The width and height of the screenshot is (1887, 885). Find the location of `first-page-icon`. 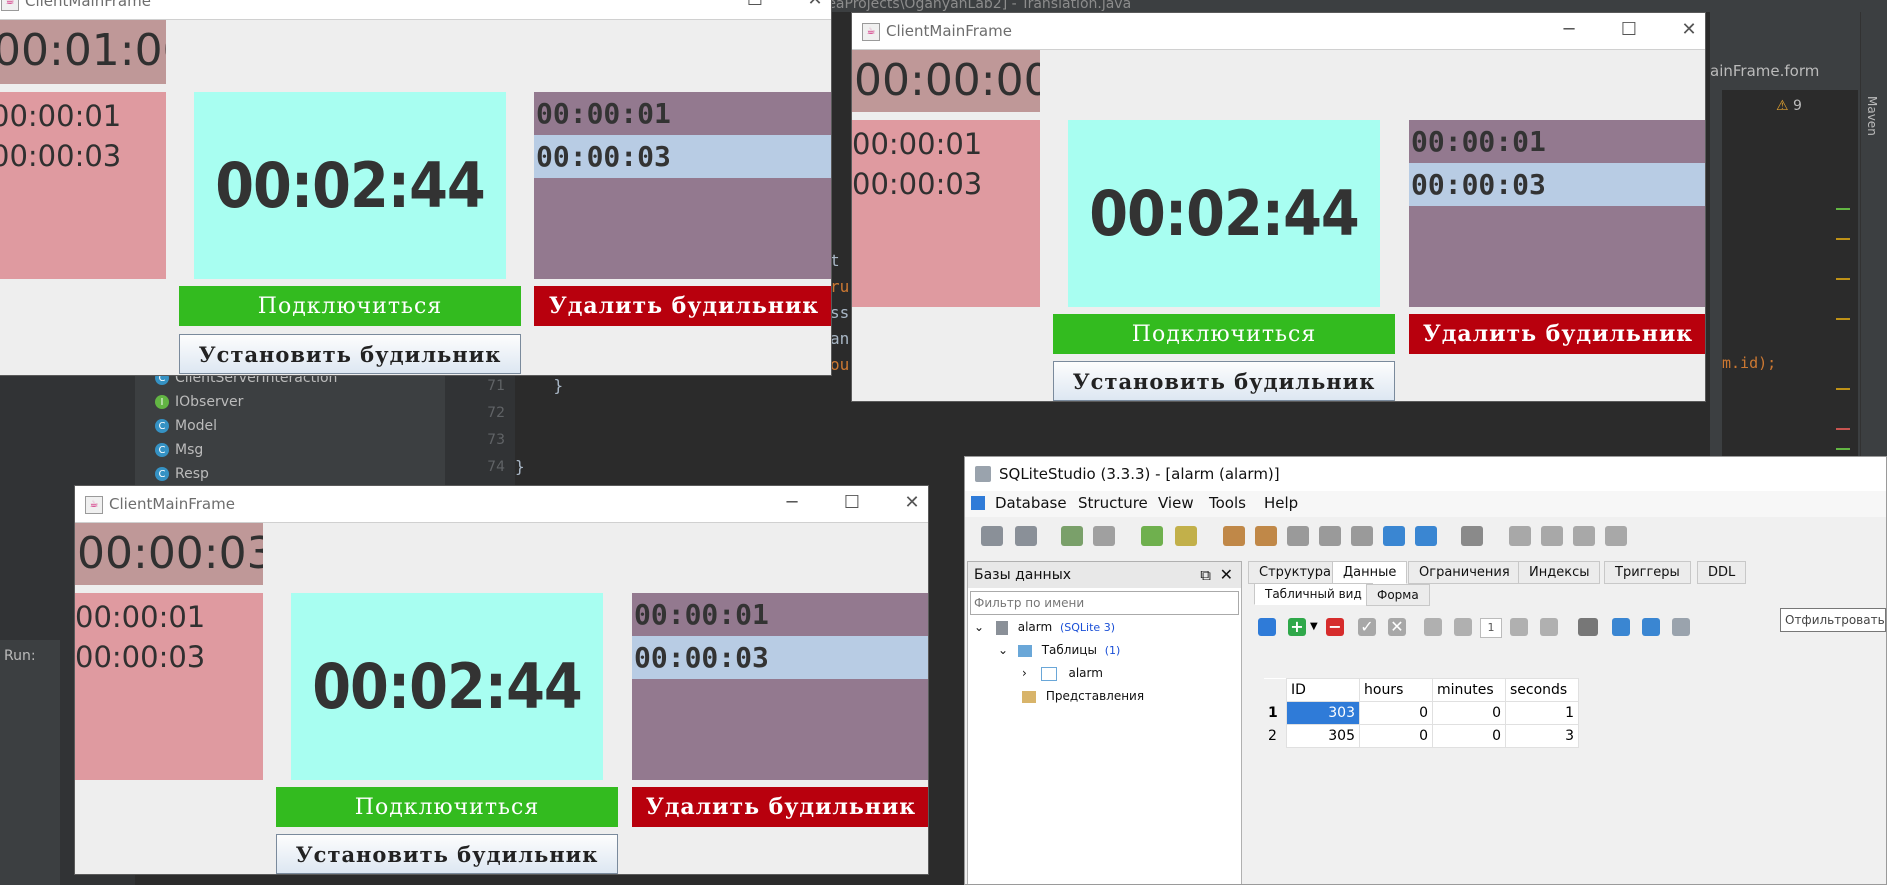

first-page-icon is located at coordinates (1433, 627).